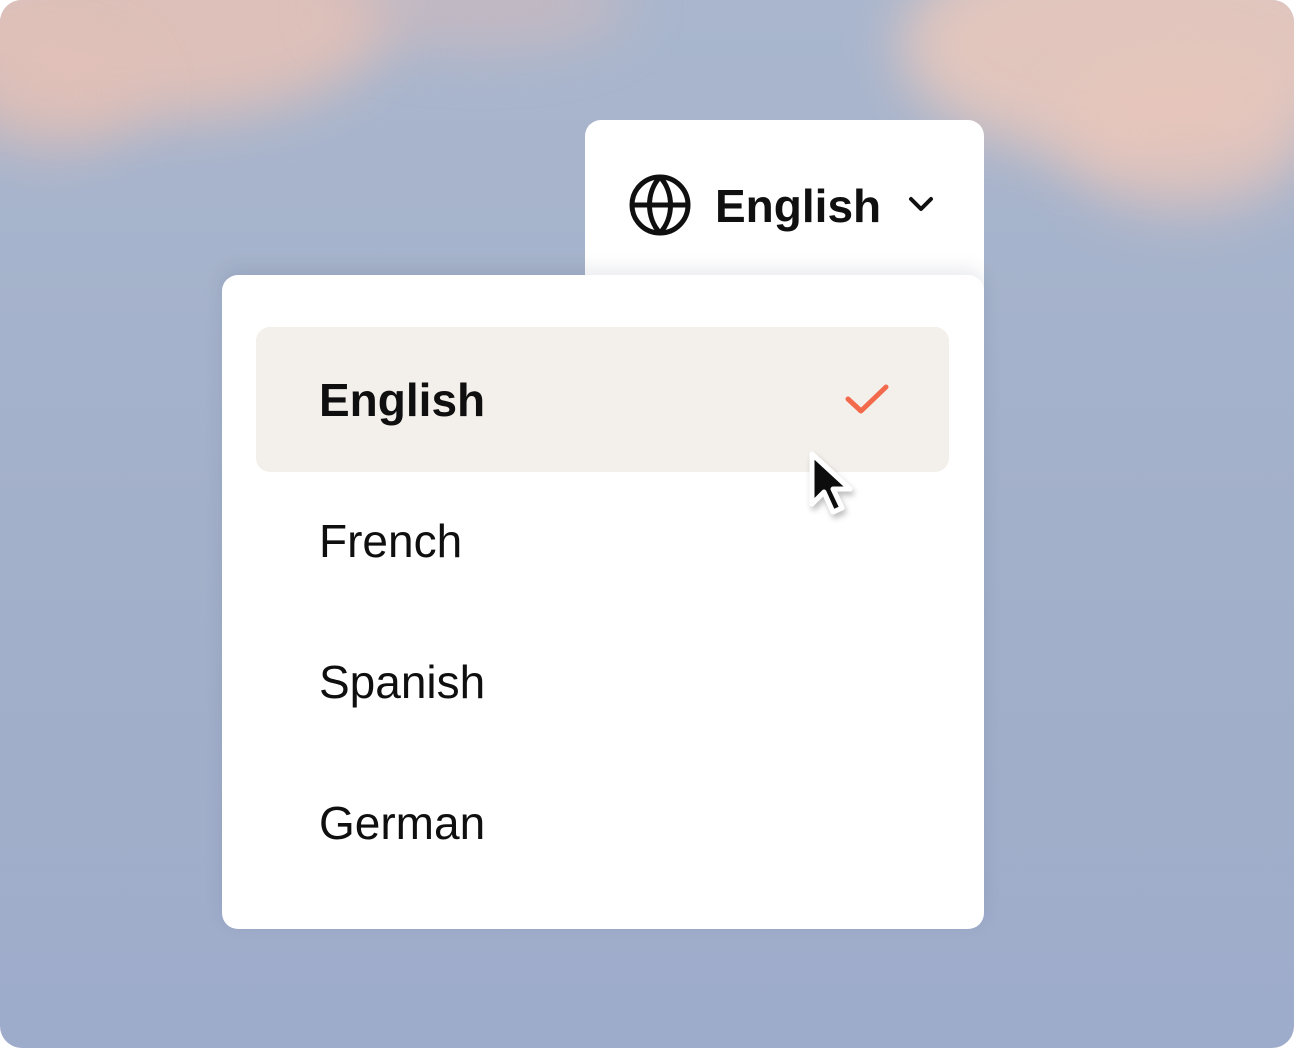  I want to click on chevron-down-icon, so click(921, 204).